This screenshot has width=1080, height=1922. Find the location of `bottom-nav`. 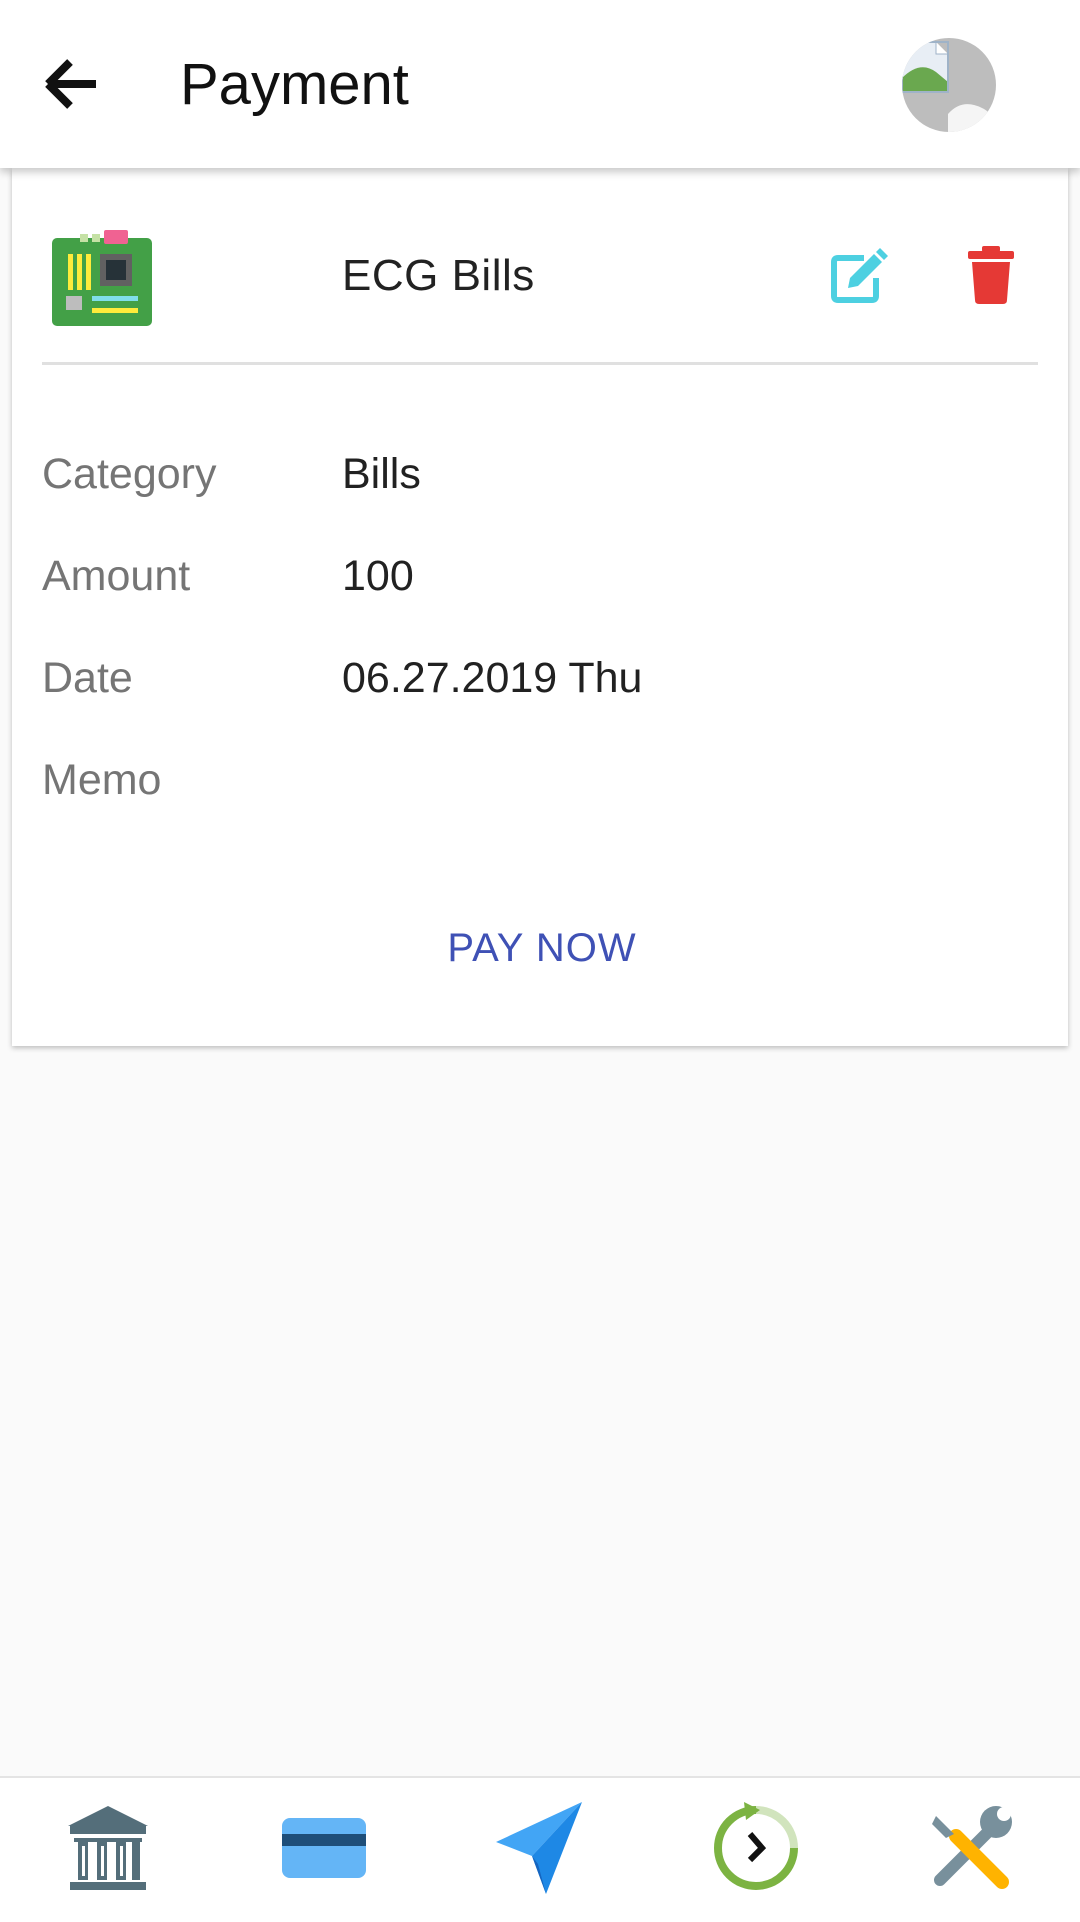

bottom-nav is located at coordinates (540, 1849).